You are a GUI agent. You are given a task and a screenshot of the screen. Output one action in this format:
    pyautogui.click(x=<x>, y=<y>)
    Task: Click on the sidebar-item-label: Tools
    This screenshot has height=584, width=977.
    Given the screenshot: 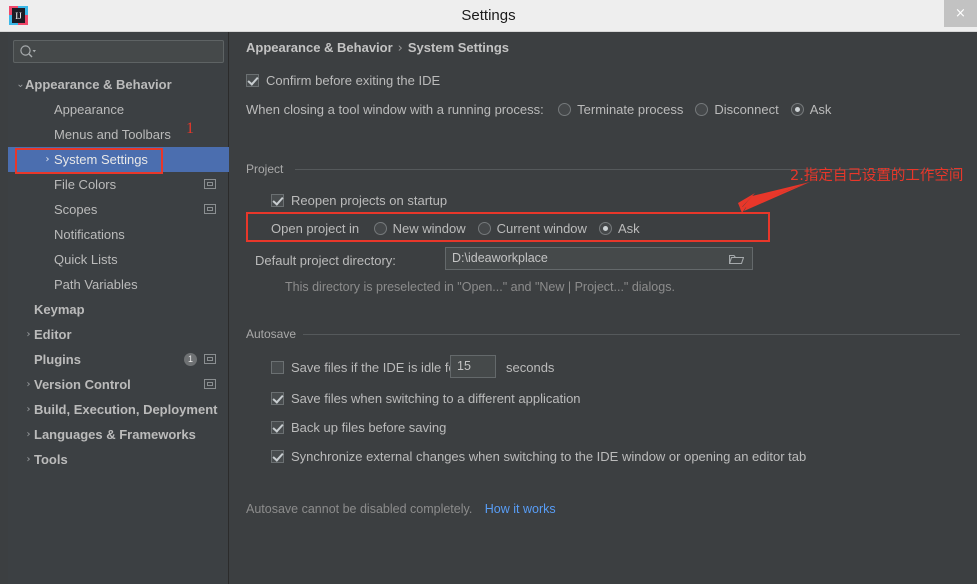 What is the action you would take?
    pyautogui.click(x=51, y=459)
    